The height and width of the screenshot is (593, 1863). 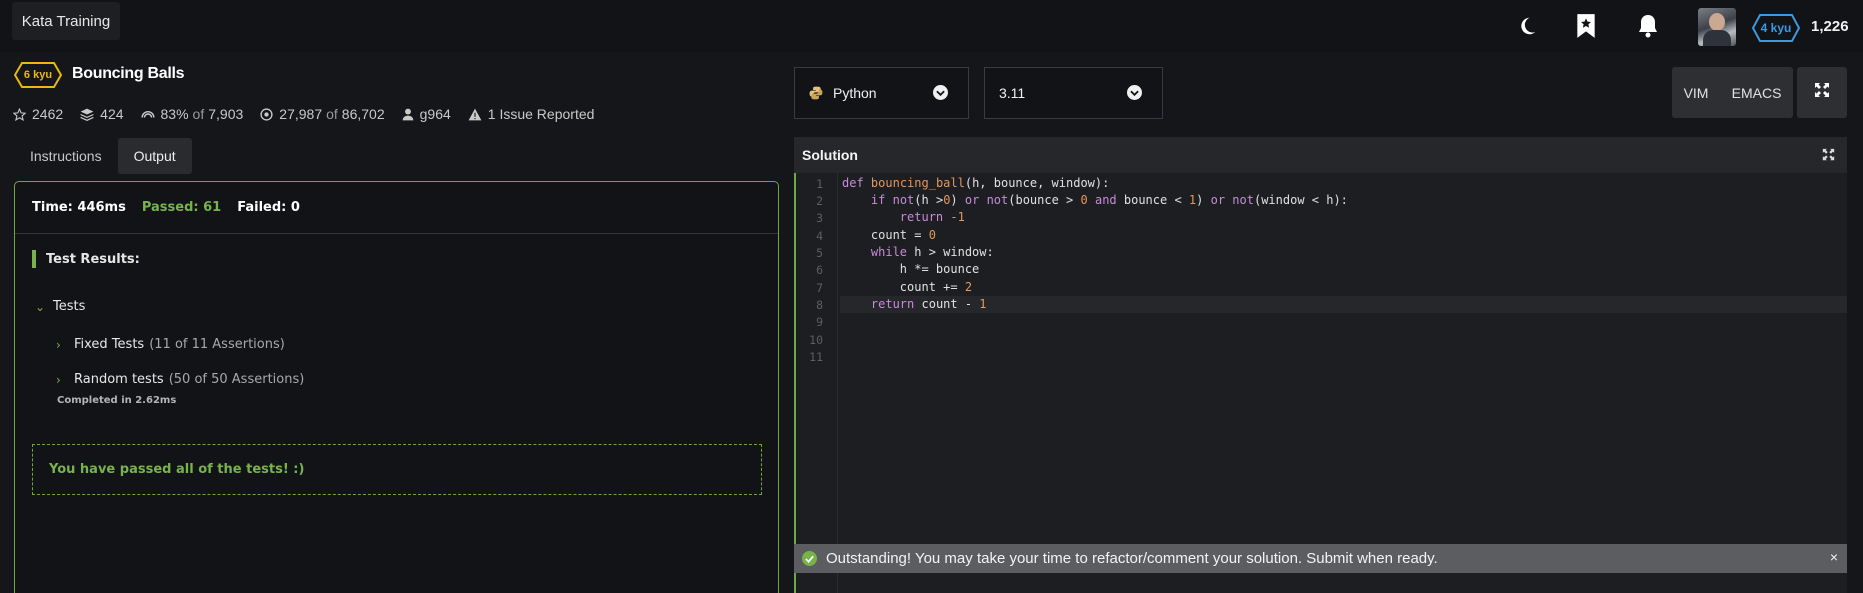 What do you see at coordinates (322, 114) in the screenshot?
I see `completions-stat: 27,987 of 86,702` at bounding box center [322, 114].